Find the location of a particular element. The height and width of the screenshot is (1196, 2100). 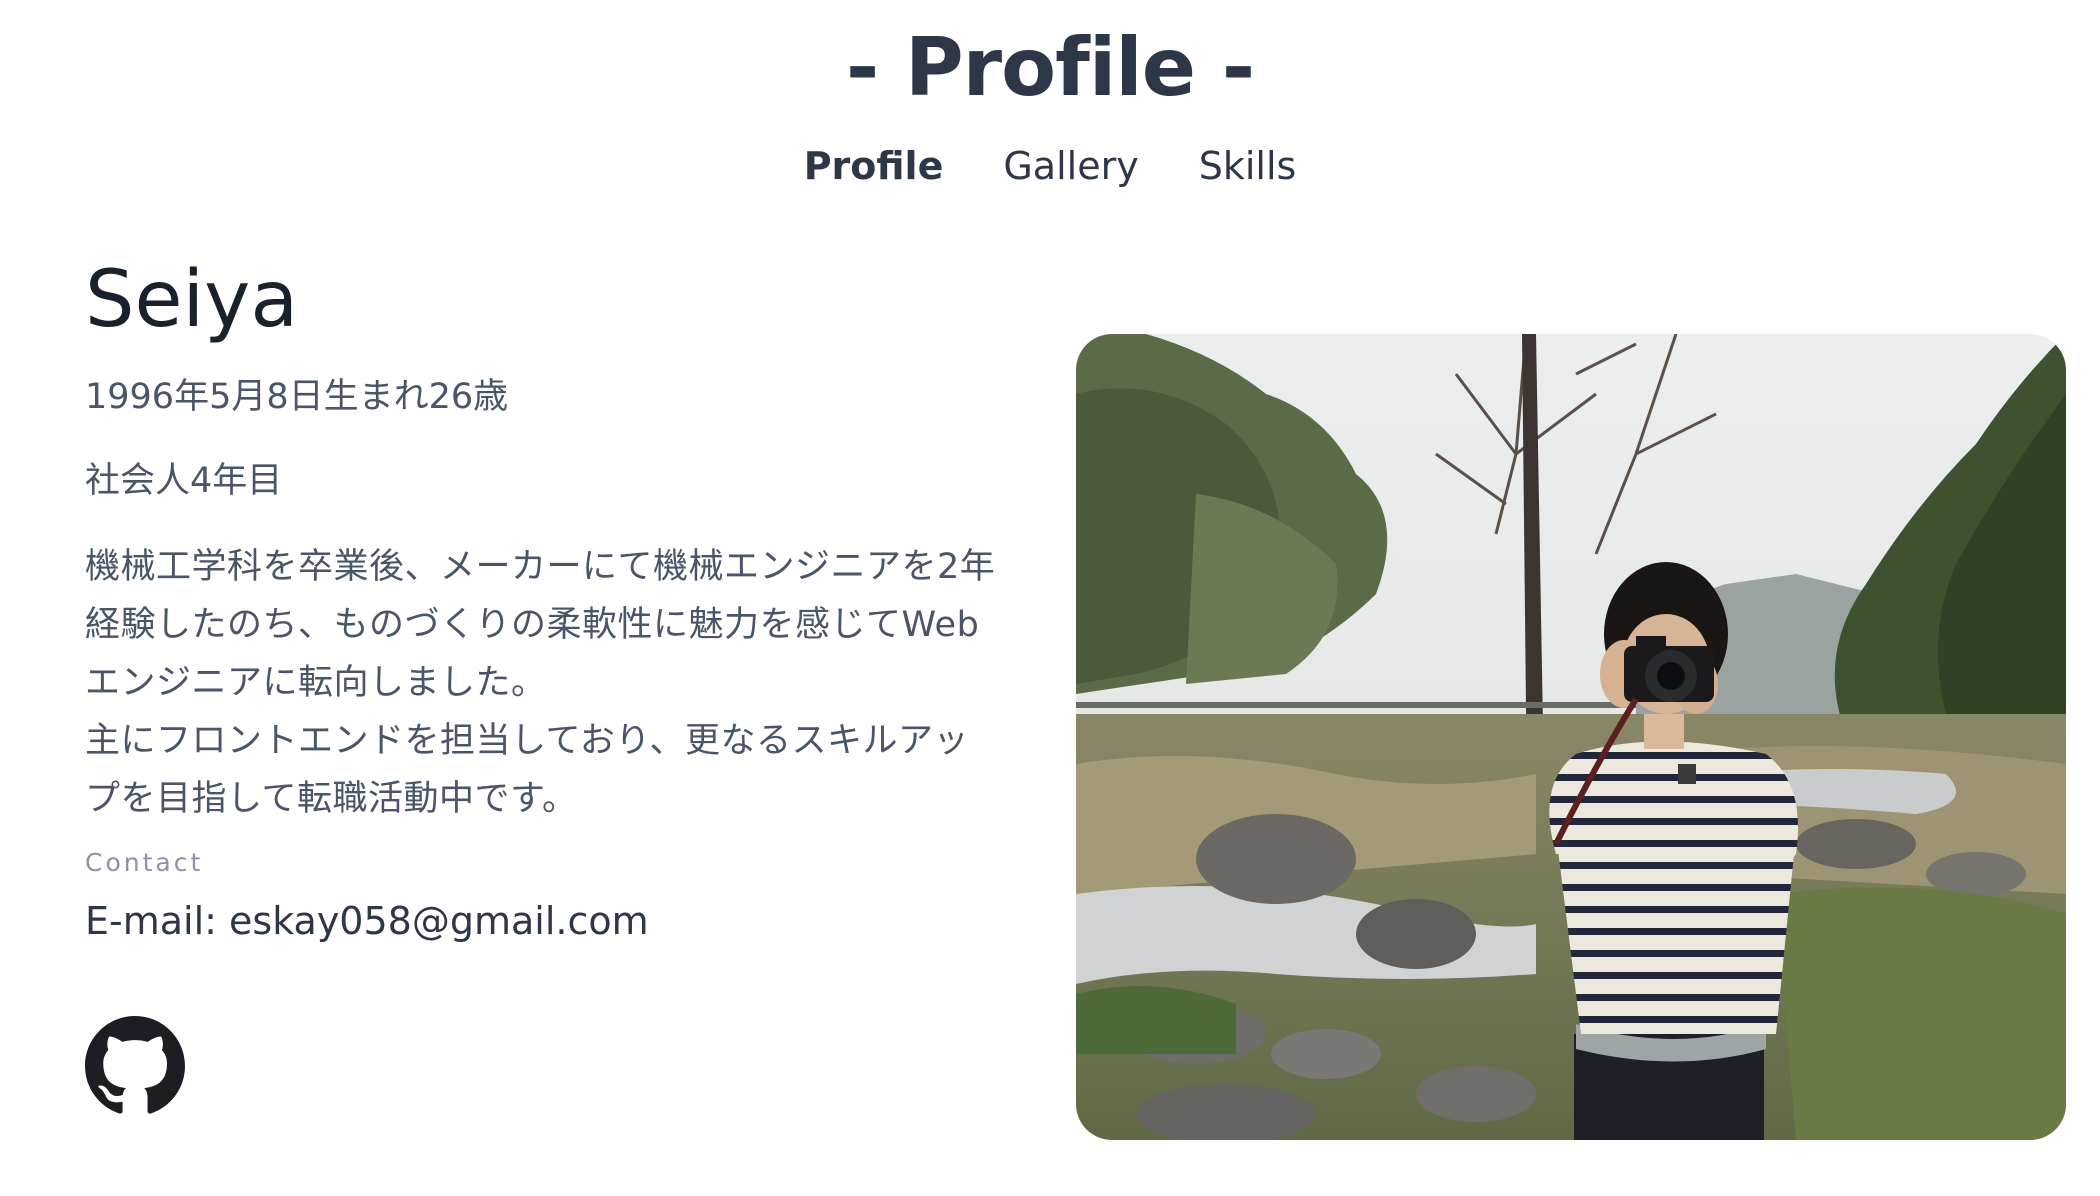

github-icon is located at coordinates (135, 1066).